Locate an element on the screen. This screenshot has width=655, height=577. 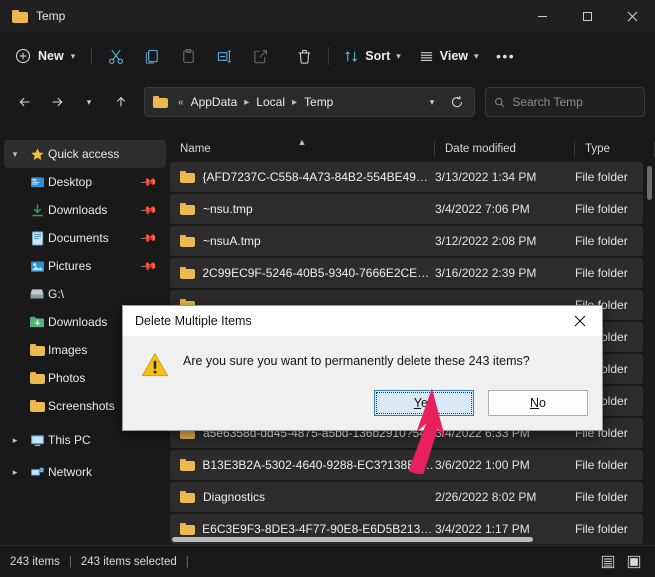
file-date: 3/13/2022 1:34 PM is located at coordinates (486, 177).